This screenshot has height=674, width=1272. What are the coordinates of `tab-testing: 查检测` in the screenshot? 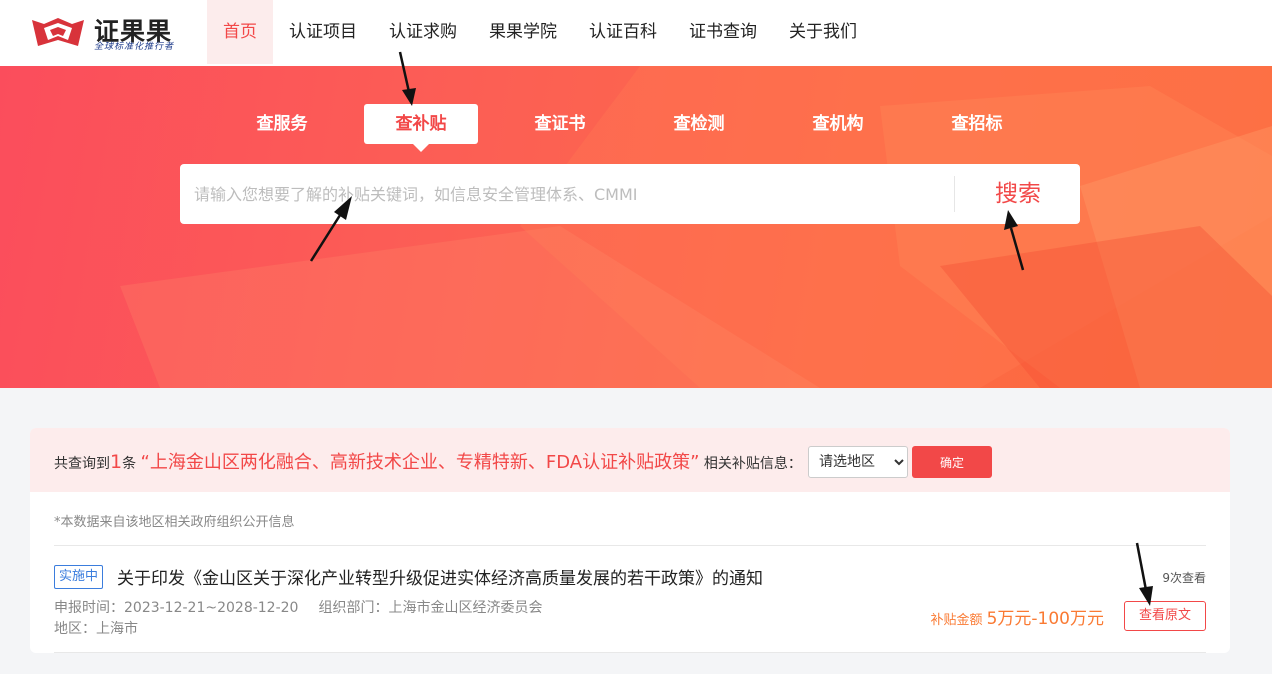 It's located at (699, 124).